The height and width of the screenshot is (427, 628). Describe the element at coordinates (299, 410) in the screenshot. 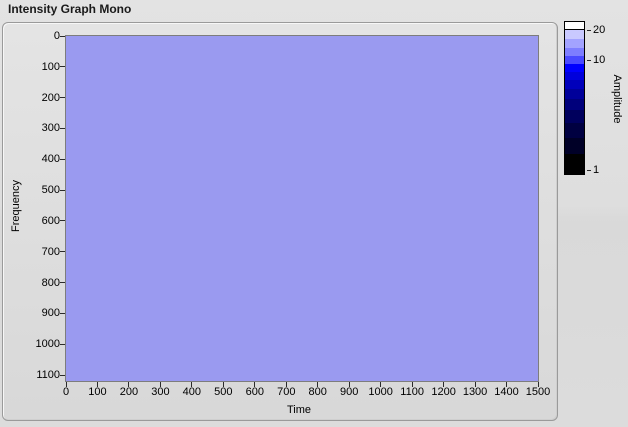

I see `x-axis-label: Time` at that location.